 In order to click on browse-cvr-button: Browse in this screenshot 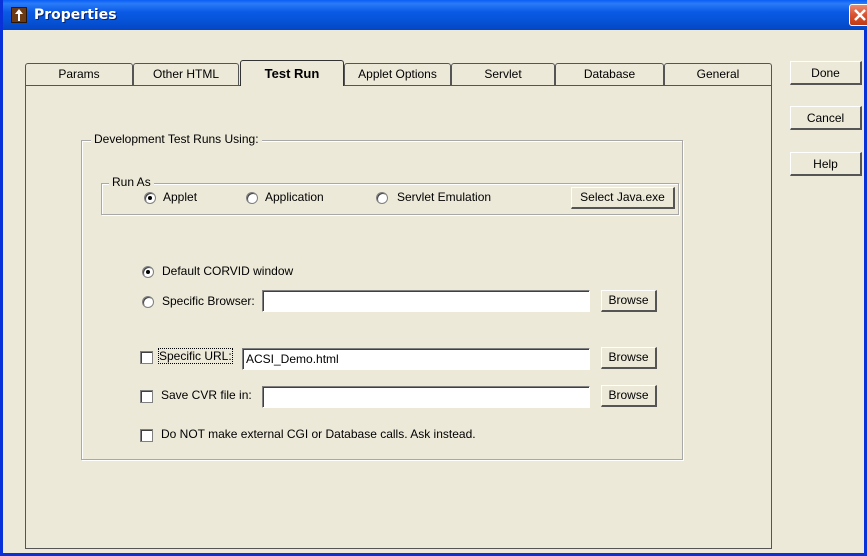, I will do `click(629, 396)`.